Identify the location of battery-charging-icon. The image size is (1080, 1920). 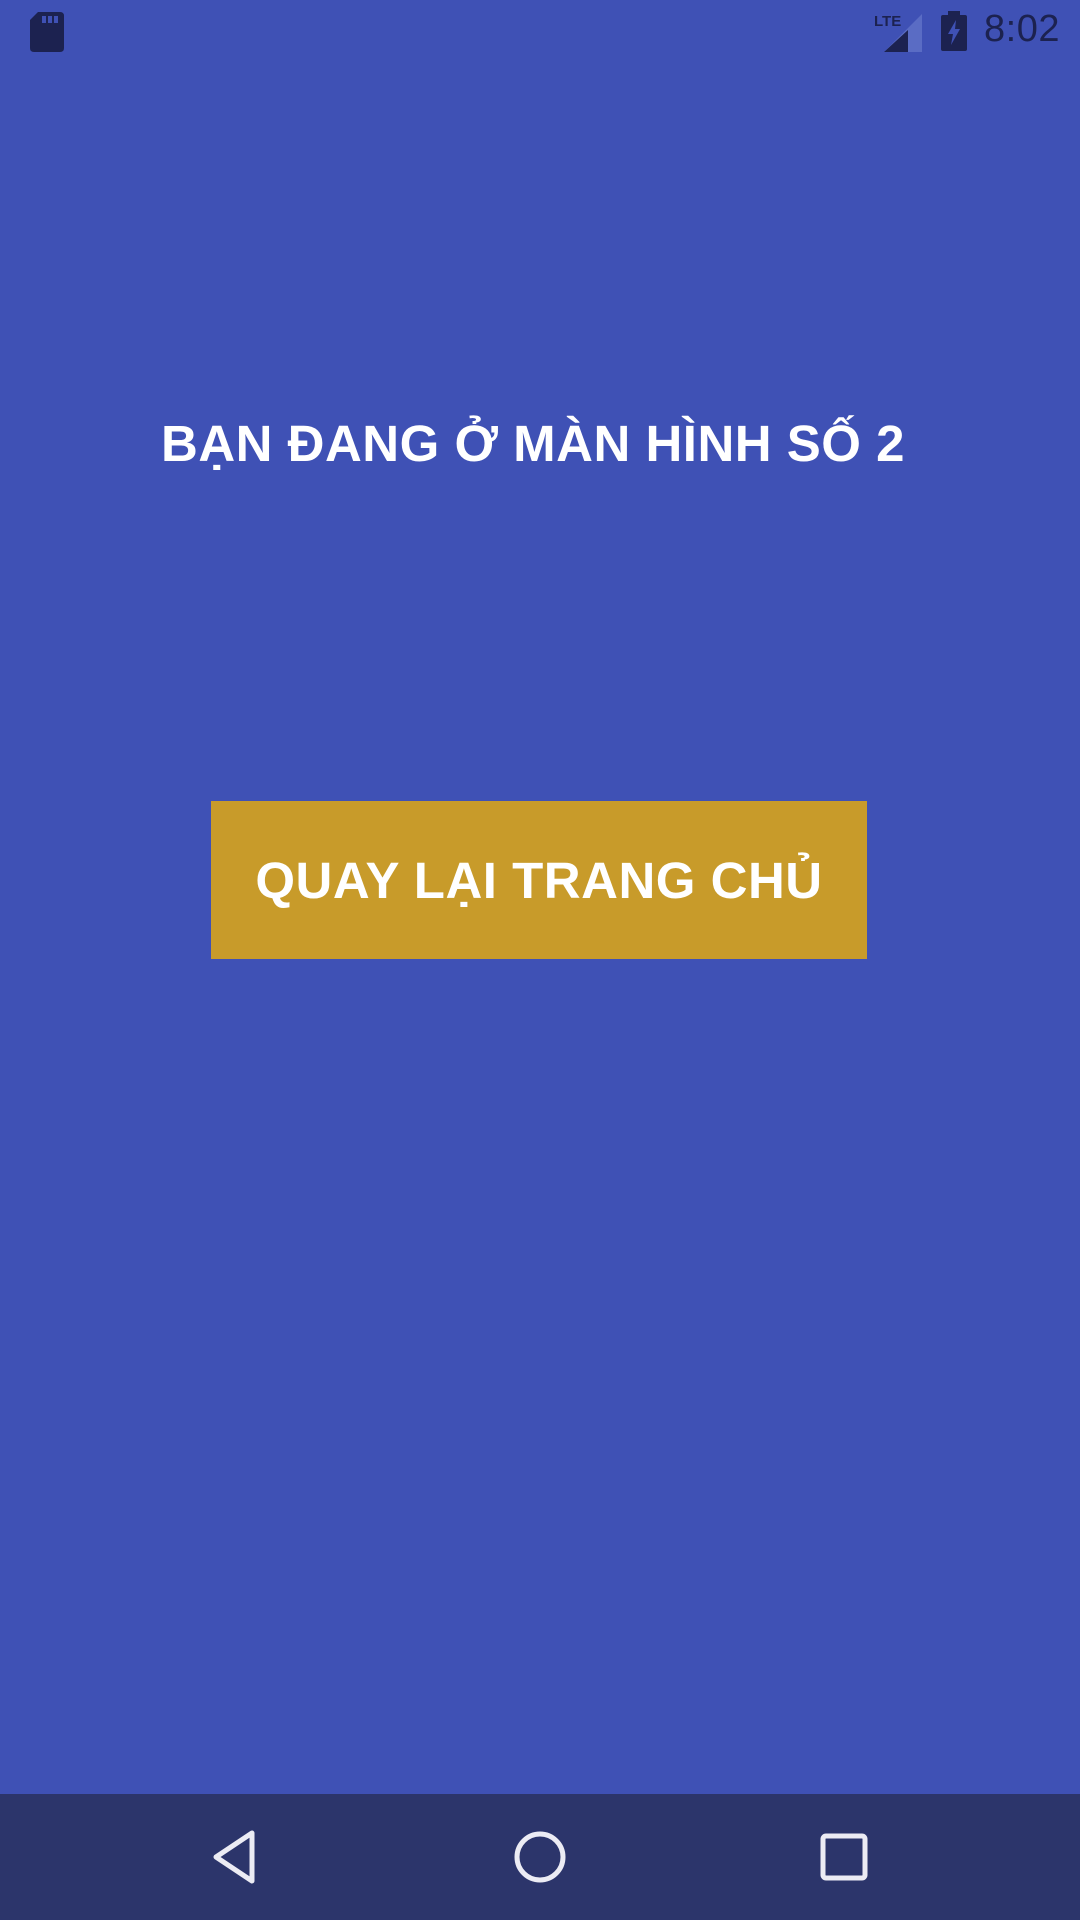
(954, 31).